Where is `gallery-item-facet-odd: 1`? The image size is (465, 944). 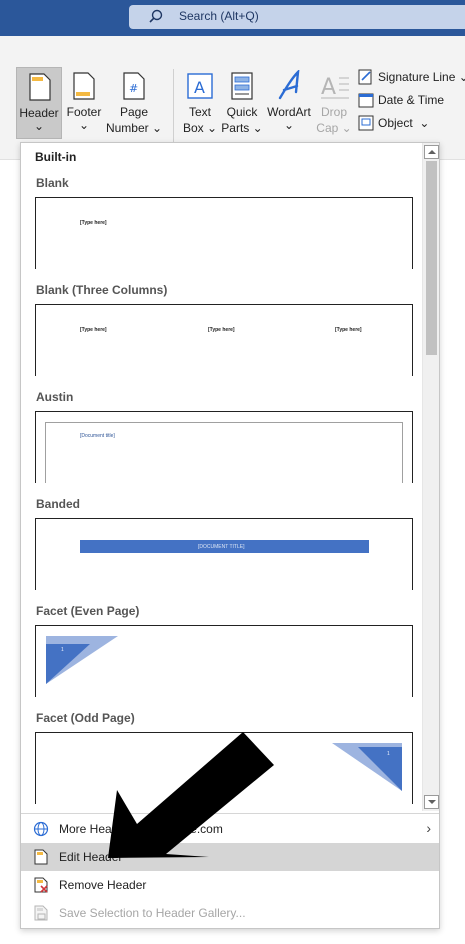 gallery-item-facet-odd: 1 is located at coordinates (224, 768).